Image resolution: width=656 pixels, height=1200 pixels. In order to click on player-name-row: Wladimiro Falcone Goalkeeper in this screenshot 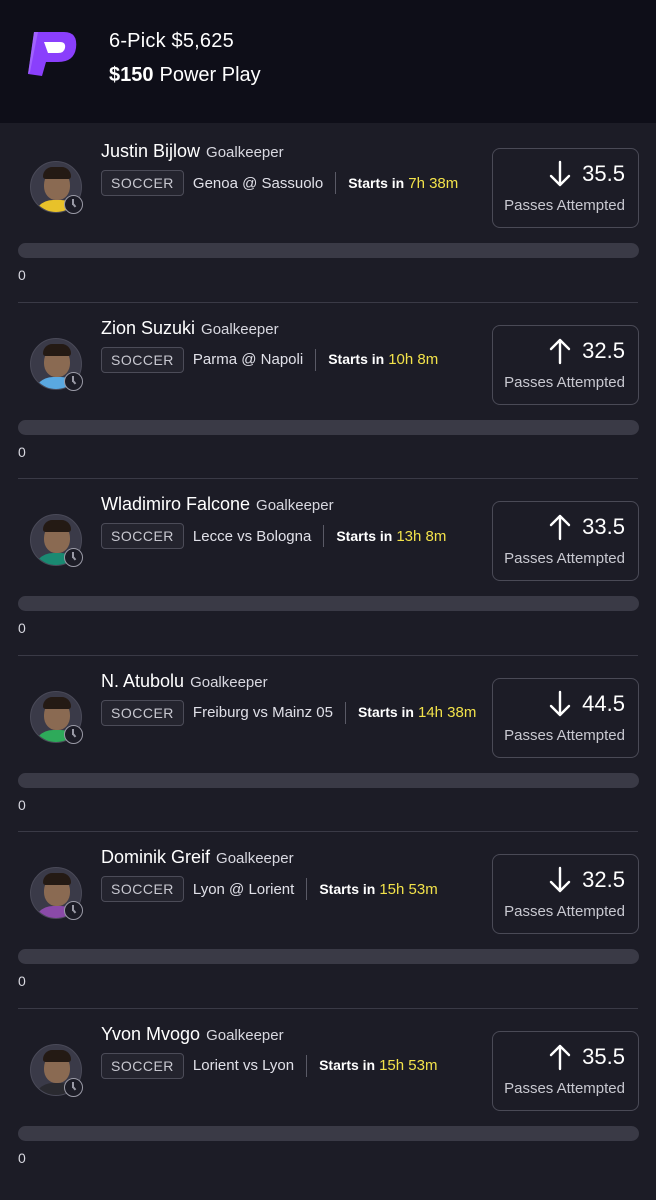, I will do `click(217, 504)`.